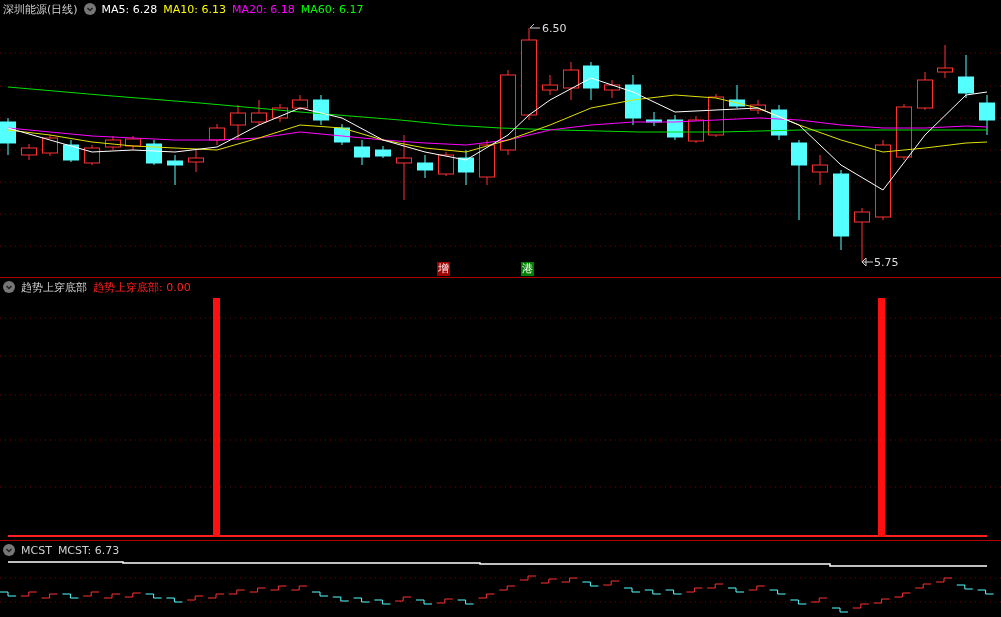  Describe the element at coordinates (332, 9) in the screenshot. I see `indicator-value: MA60: 6.17` at that location.